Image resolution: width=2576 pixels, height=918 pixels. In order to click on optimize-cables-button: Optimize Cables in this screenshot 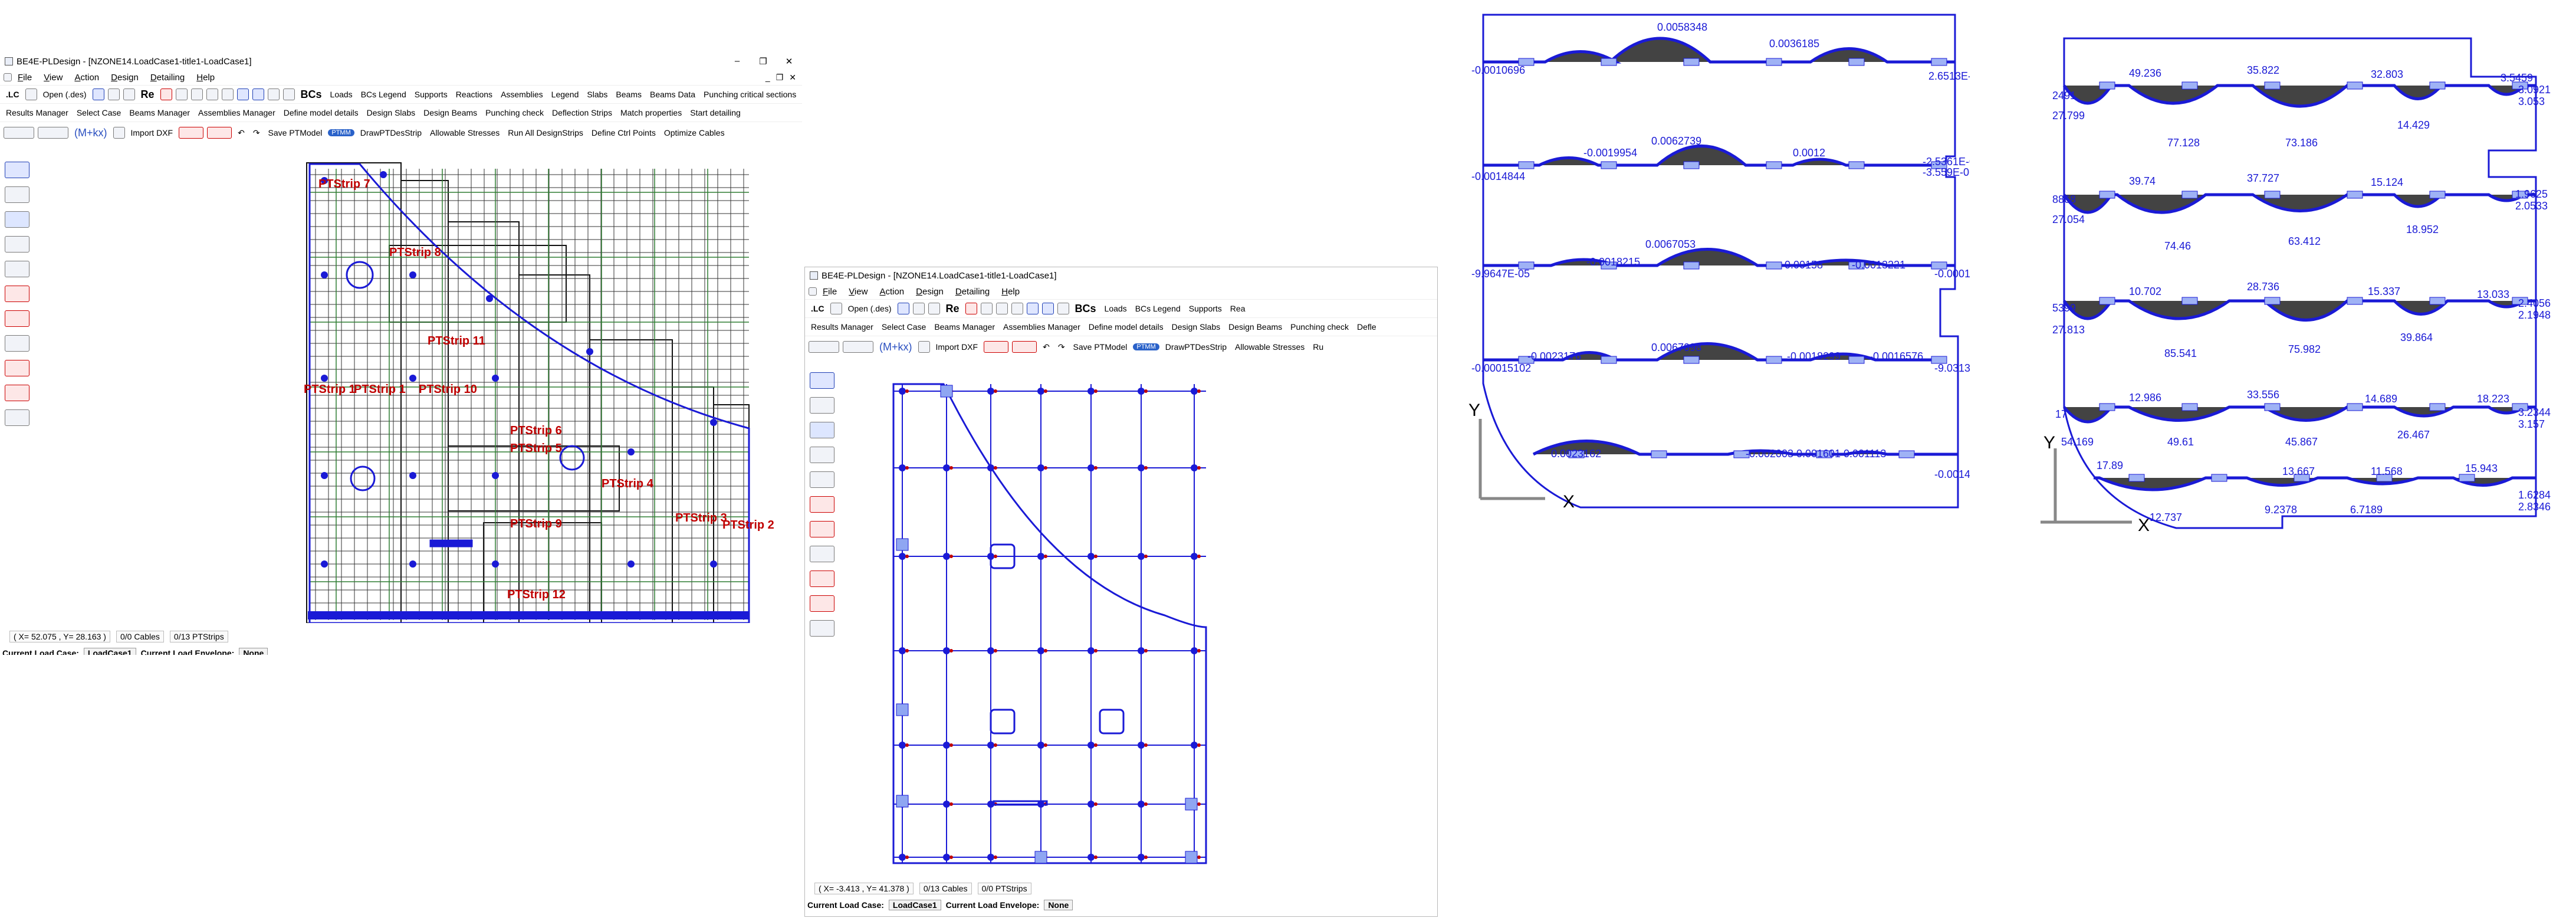, I will do `click(694, 132)`.